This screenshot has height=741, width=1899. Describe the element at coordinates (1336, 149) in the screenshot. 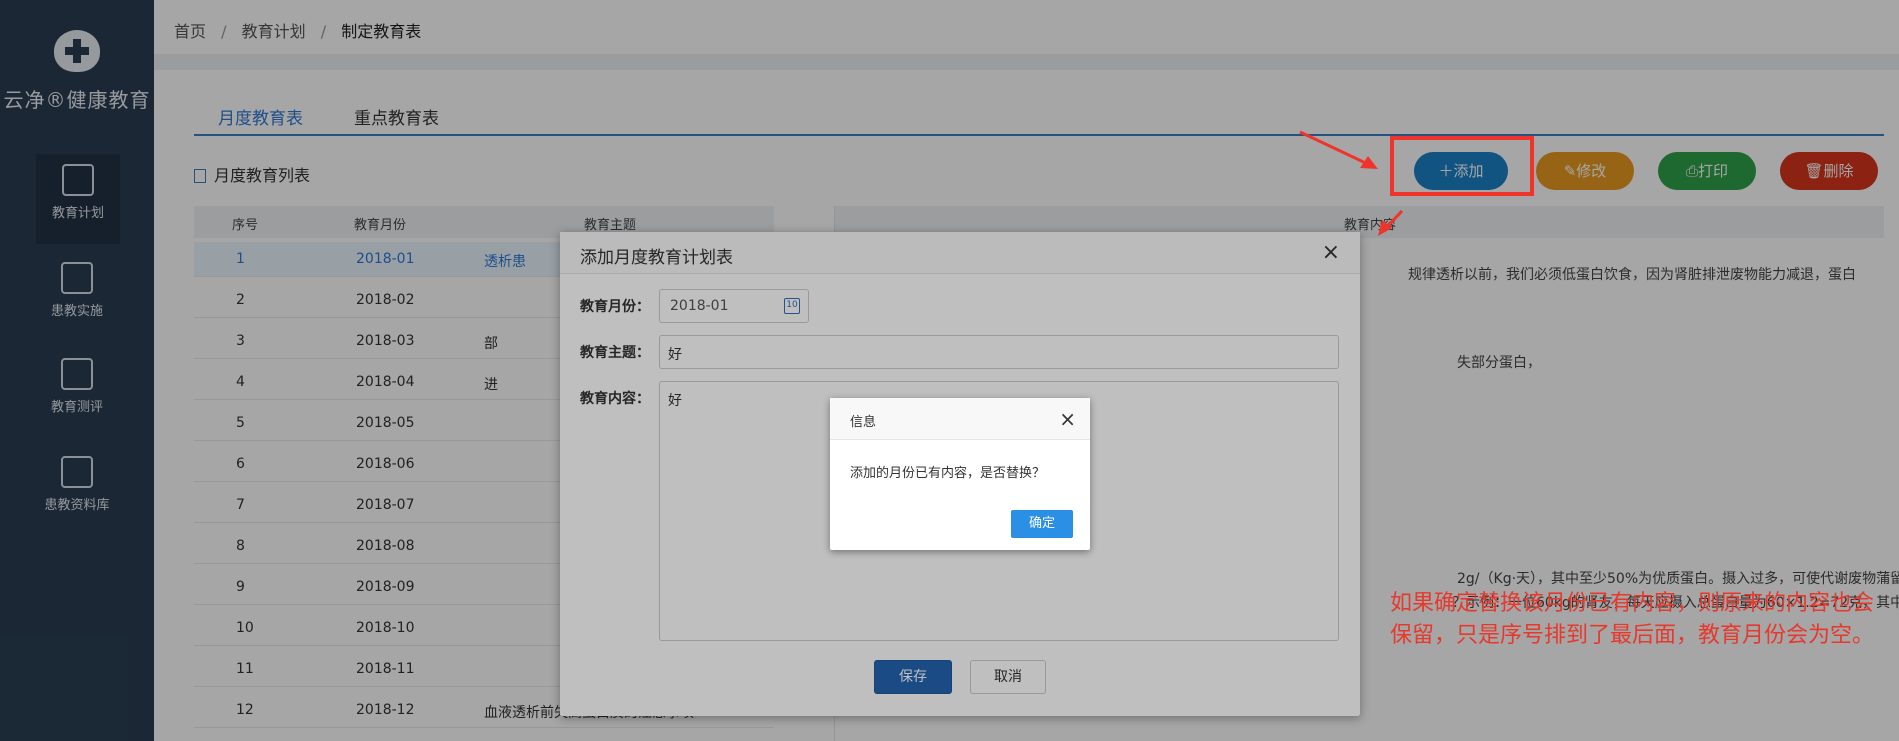

I see `arrow-line` at that location.